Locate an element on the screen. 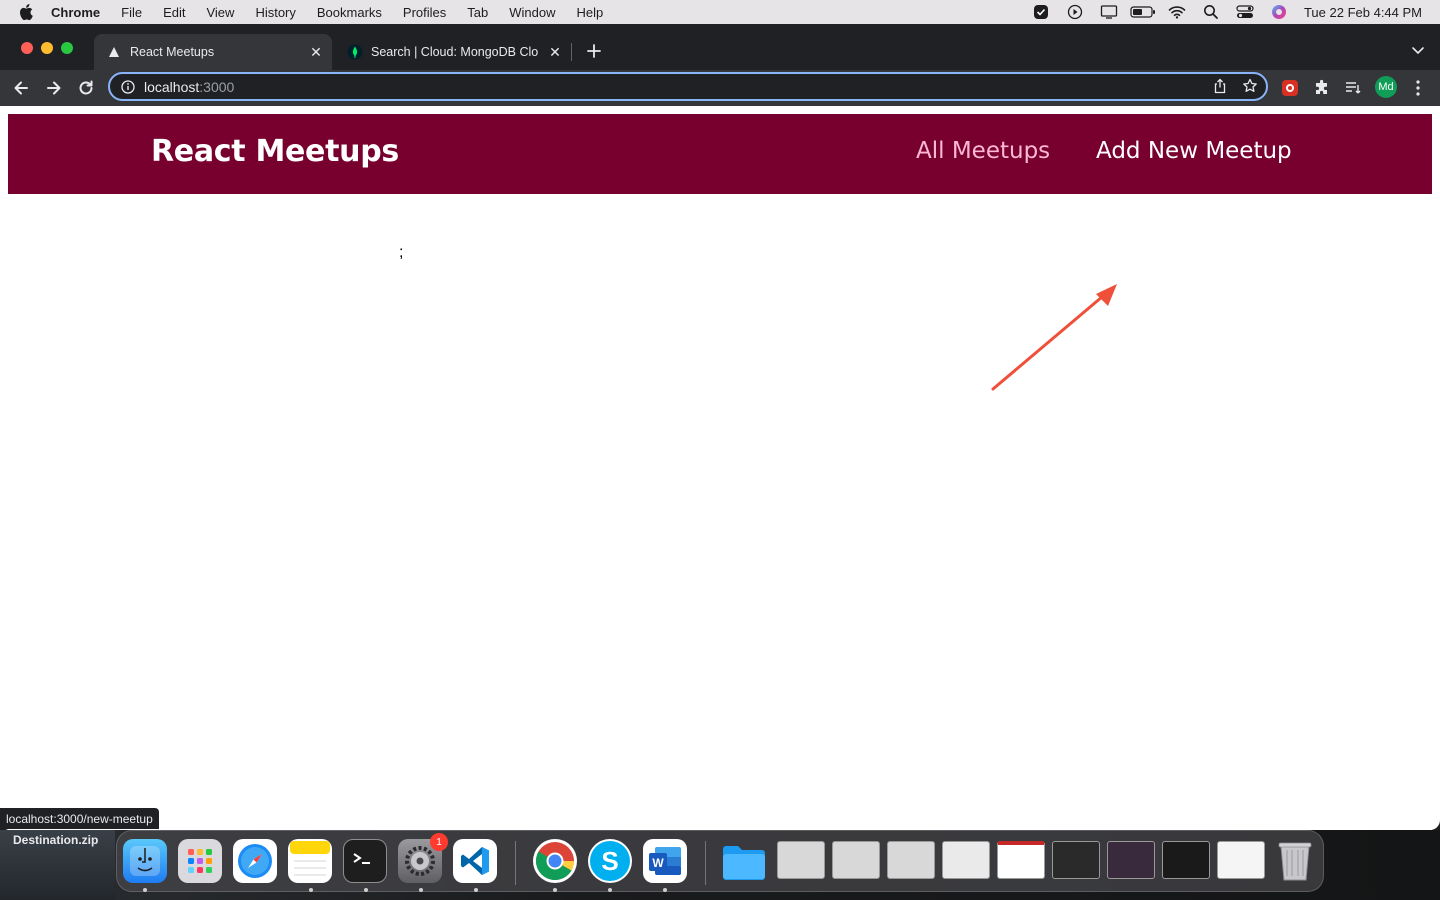 This screenshot has height=900, width=1440. menu-profiles: Profiles is located at coordinates (424, 12).